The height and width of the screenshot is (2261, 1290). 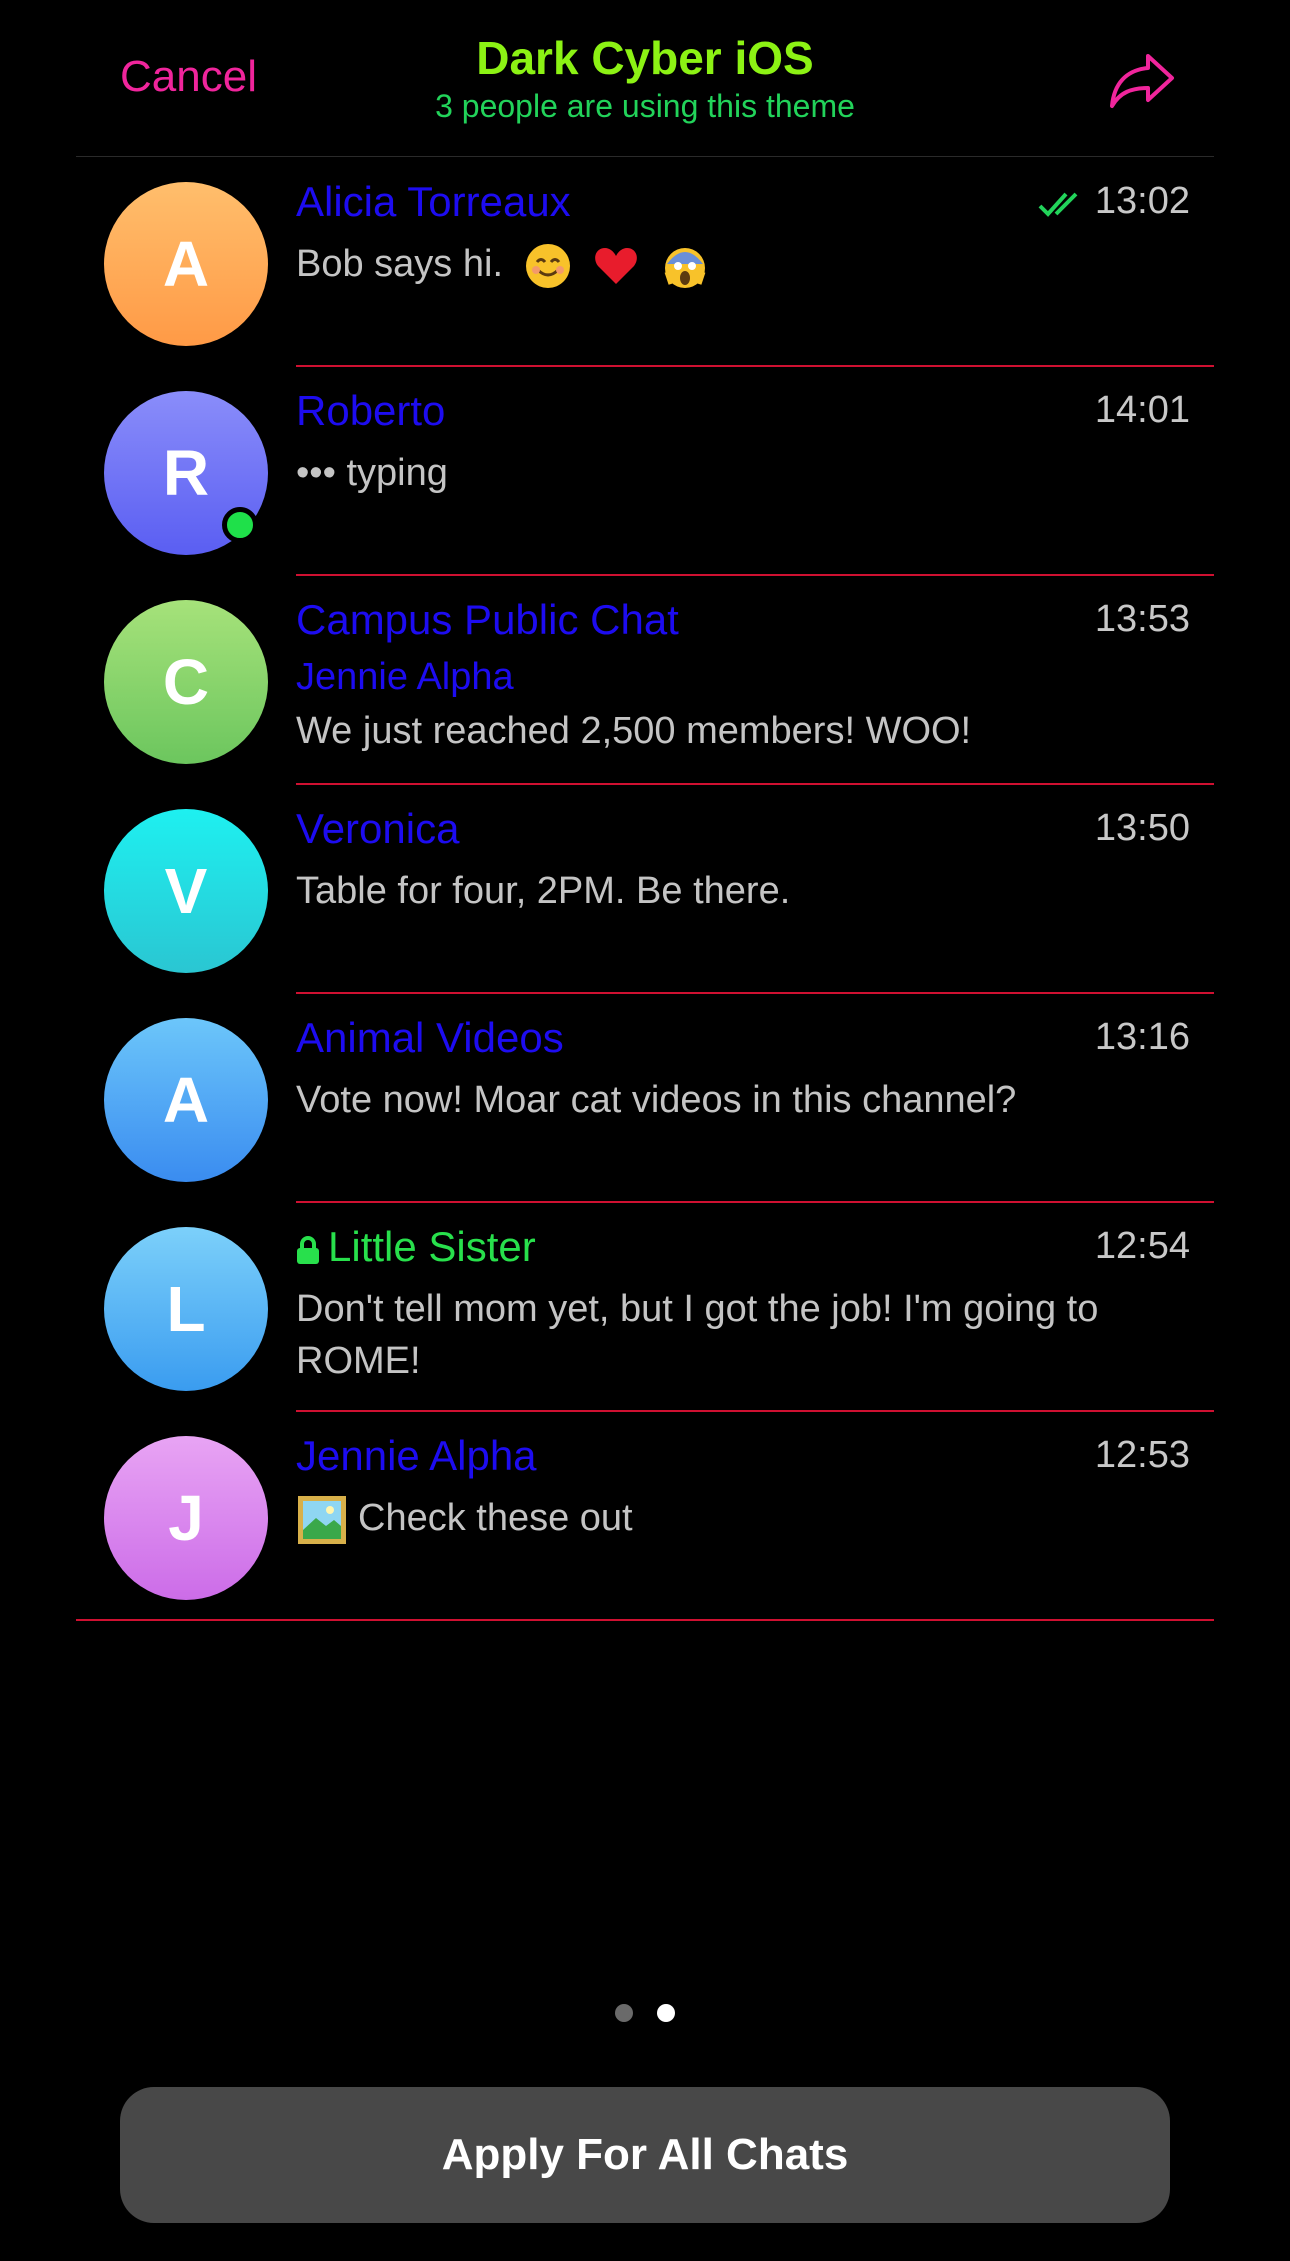 I want to click on avatar: J, so click(x=186, y=1518).